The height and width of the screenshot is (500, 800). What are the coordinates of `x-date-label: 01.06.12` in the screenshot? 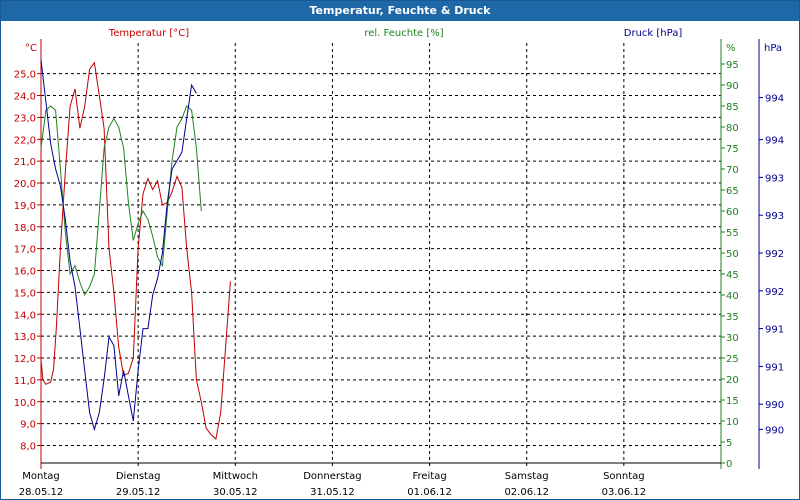 It's located at (429, 492).